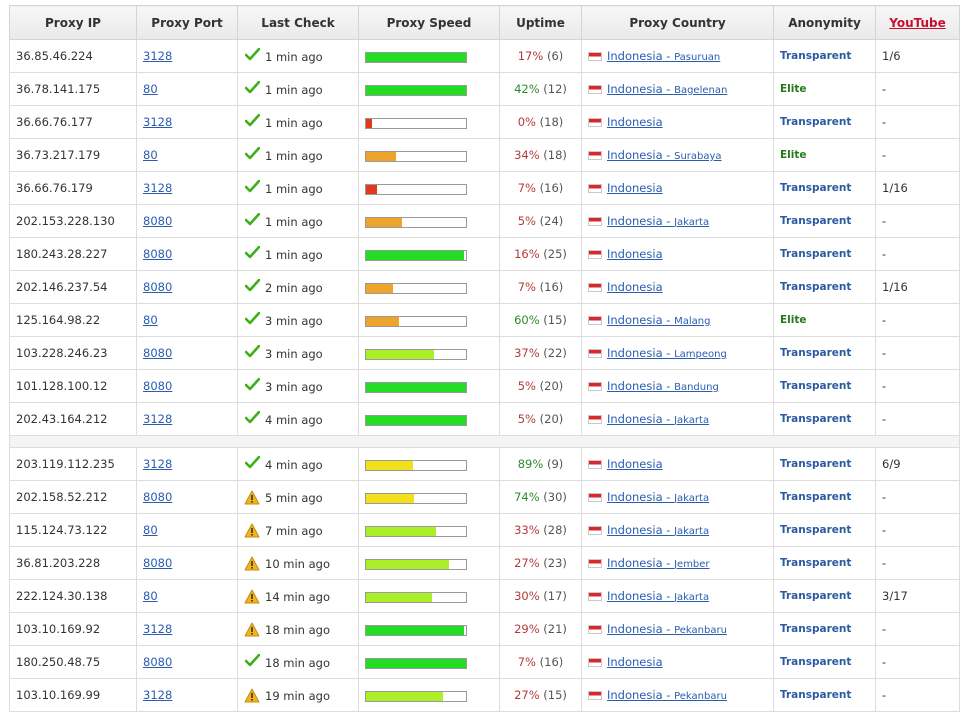 Image resolution: width=977 pixels, height=712 pixels. I want to click on proxy-country-link: Indonesia - Surabaya, so click(664, 155).